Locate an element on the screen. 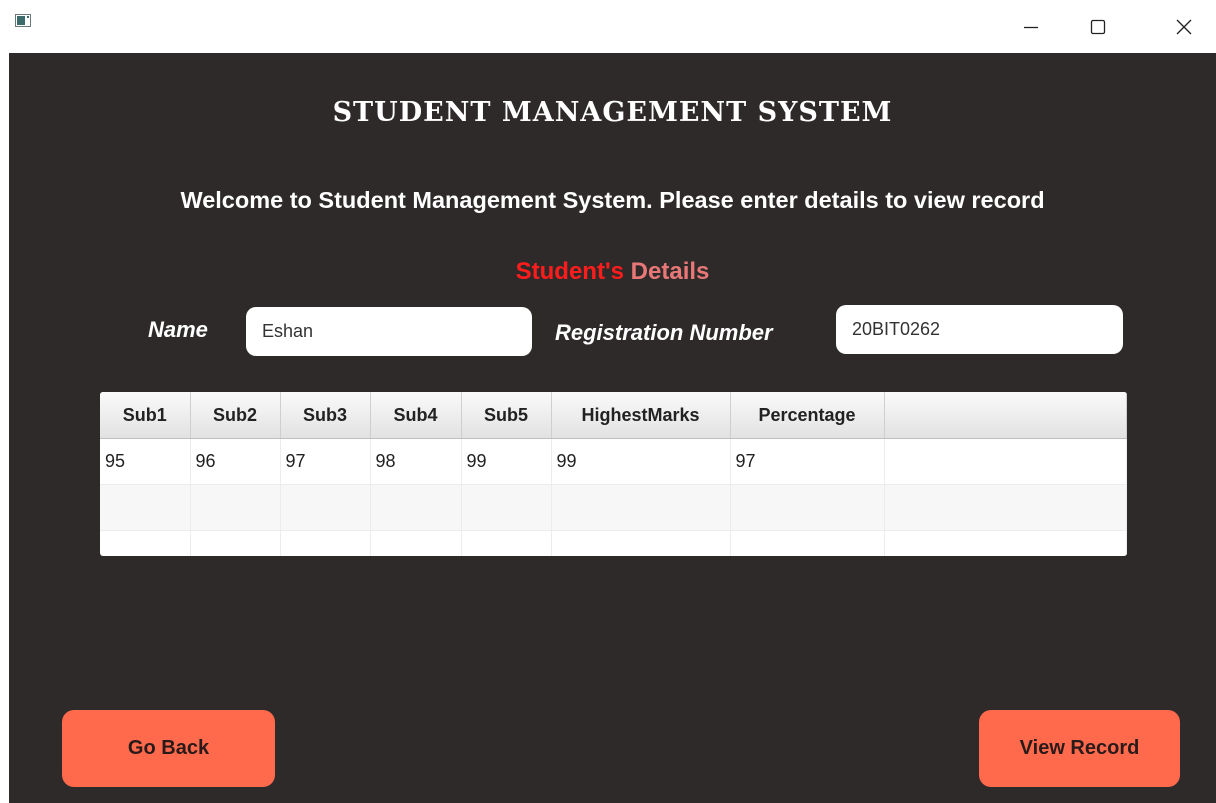  maximize-icon is located at coordinates (1098, 26).